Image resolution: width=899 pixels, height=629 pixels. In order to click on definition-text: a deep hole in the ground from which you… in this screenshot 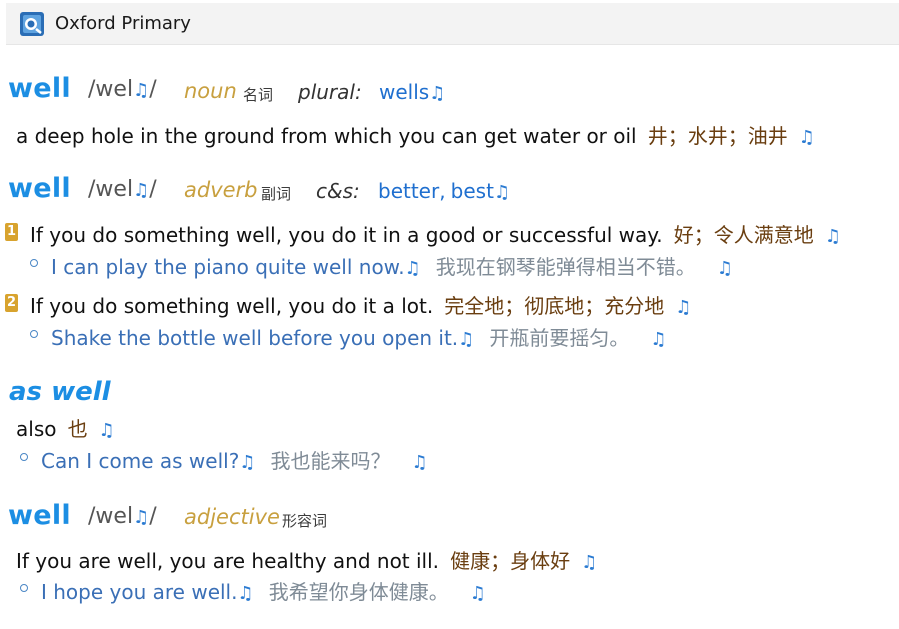, I will do `click(326, 136)`.